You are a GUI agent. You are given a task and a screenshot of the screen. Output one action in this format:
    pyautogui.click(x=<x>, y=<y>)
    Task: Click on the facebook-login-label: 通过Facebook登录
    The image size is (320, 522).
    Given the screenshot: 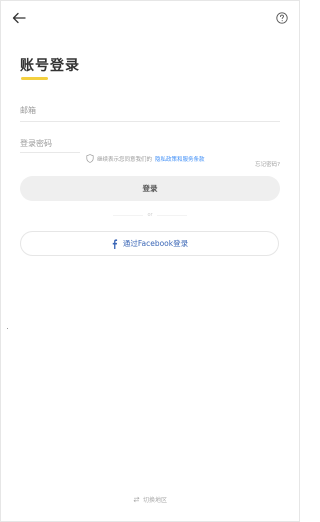 What is the action you would take?
    pyautogui.click(x=155, y=243)
    